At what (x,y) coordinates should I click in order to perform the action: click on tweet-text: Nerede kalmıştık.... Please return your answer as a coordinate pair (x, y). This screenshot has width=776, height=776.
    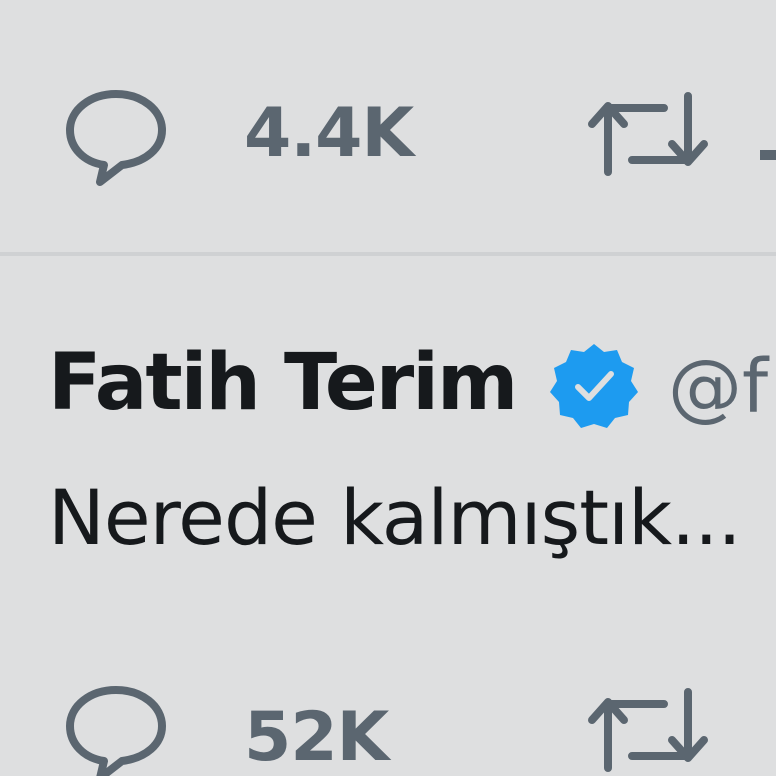
    Looking at the image, I should click on (395, 517).